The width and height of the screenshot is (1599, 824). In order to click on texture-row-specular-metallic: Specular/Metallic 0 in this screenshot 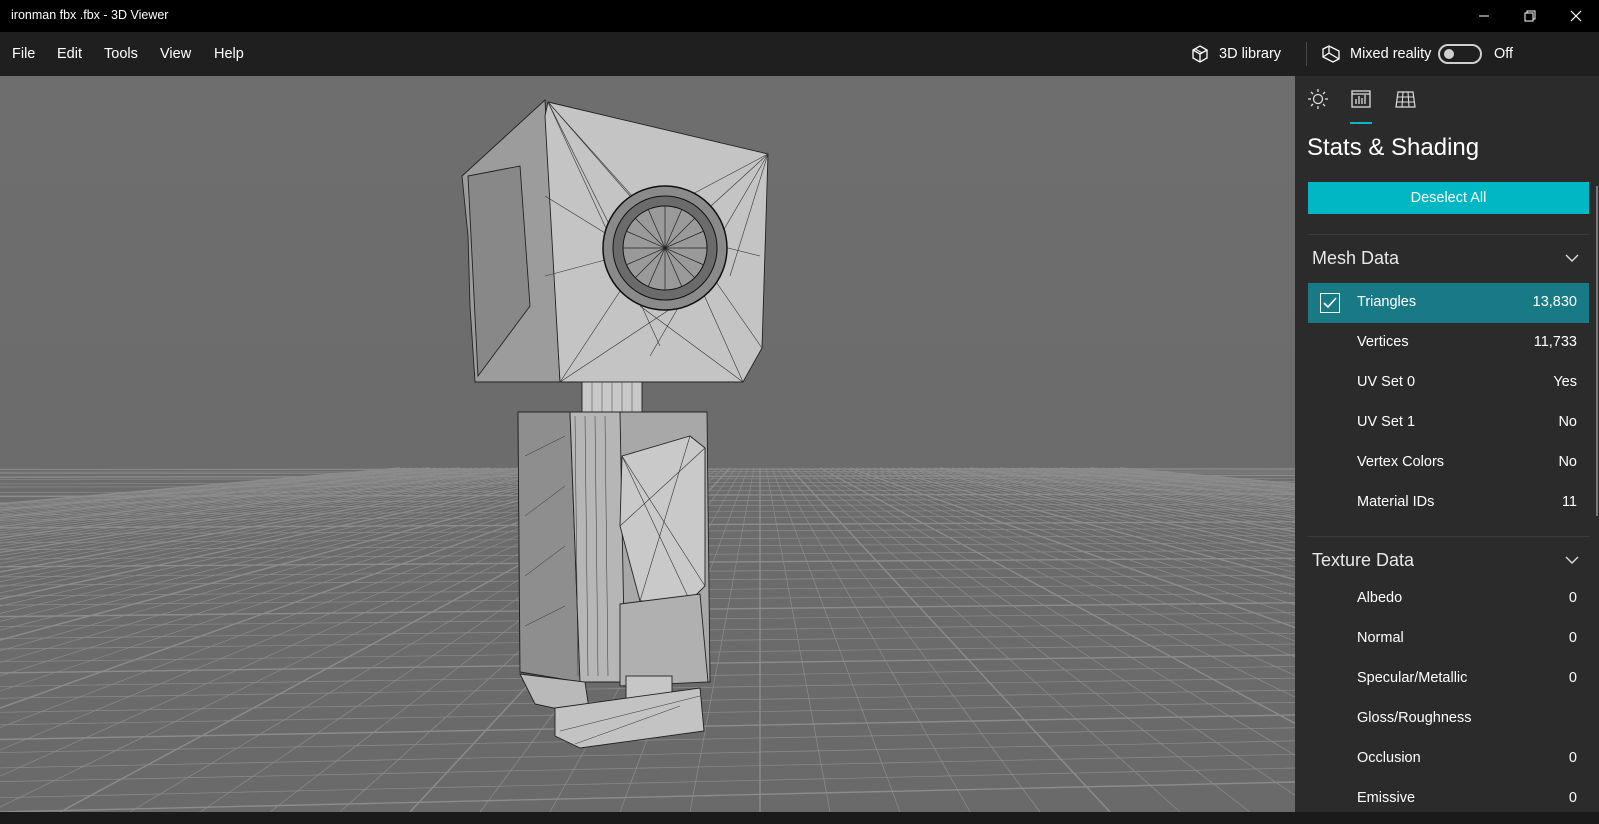, I will do `click(1448, 679)`.